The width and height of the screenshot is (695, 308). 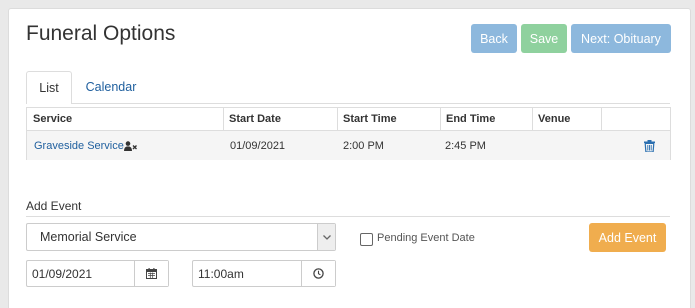 I want to click on tab-list: List, so click(x=49, y=87).